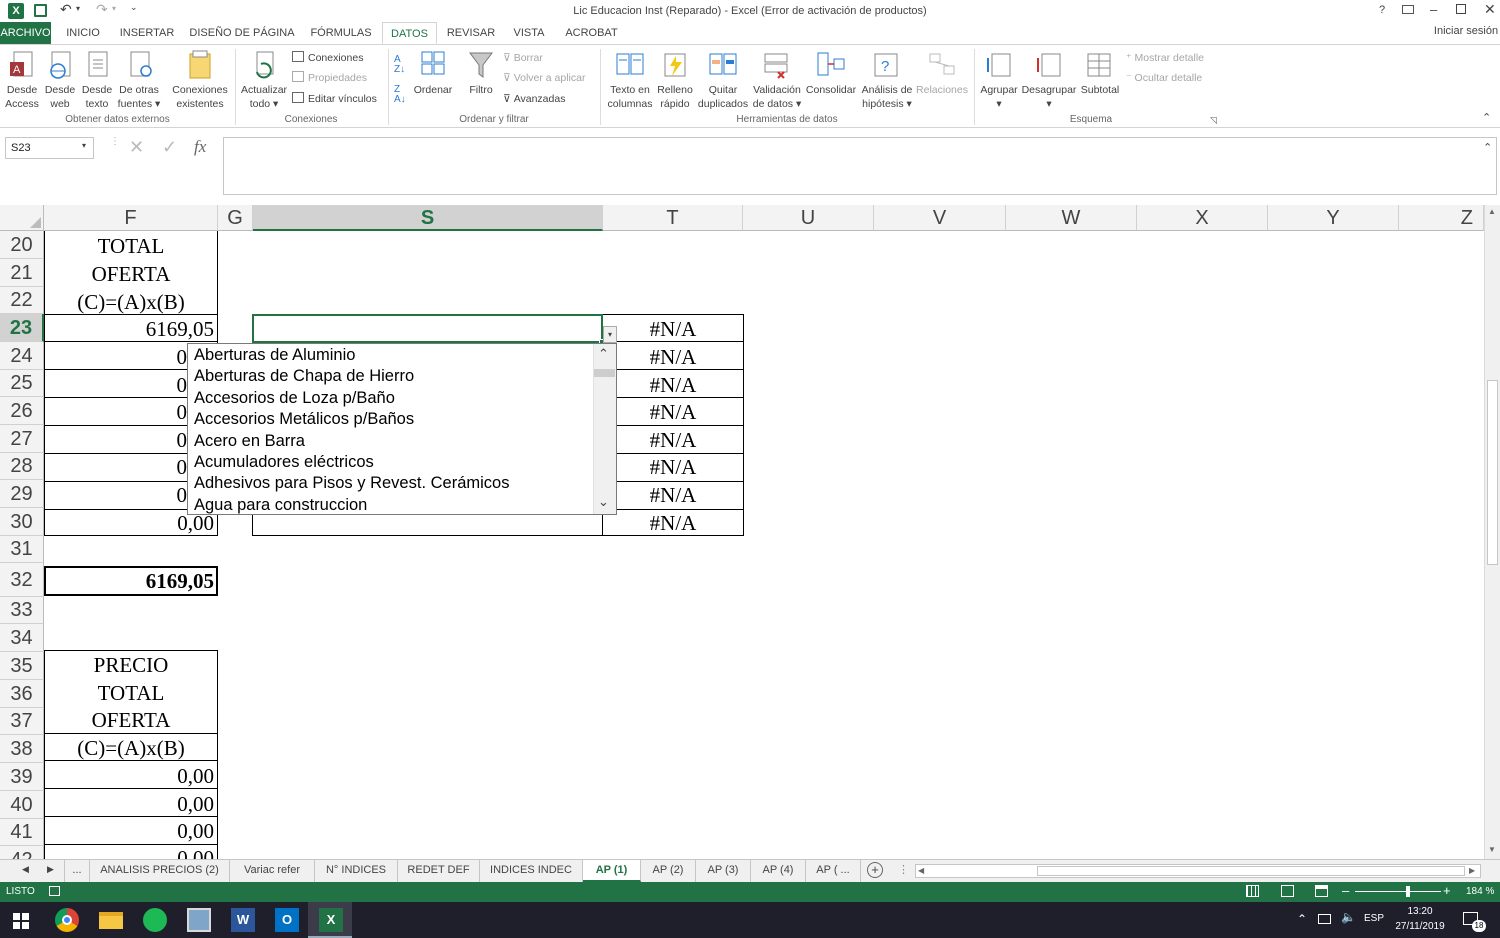  What do you see at coordinates (1466, 31) in the screenshot?
I see `sign-in-link: Iniciar sesión` at bounding box center [1466, 31].